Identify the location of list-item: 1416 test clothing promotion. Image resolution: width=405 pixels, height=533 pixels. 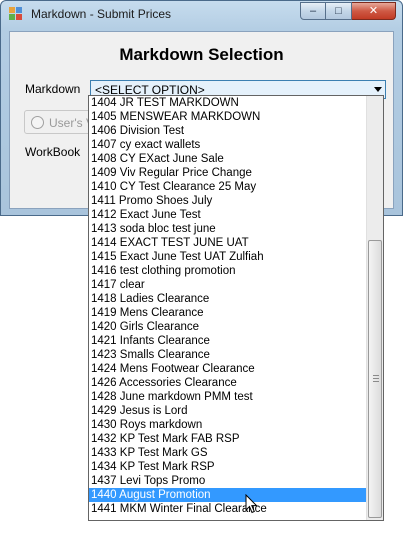
(228, 271).